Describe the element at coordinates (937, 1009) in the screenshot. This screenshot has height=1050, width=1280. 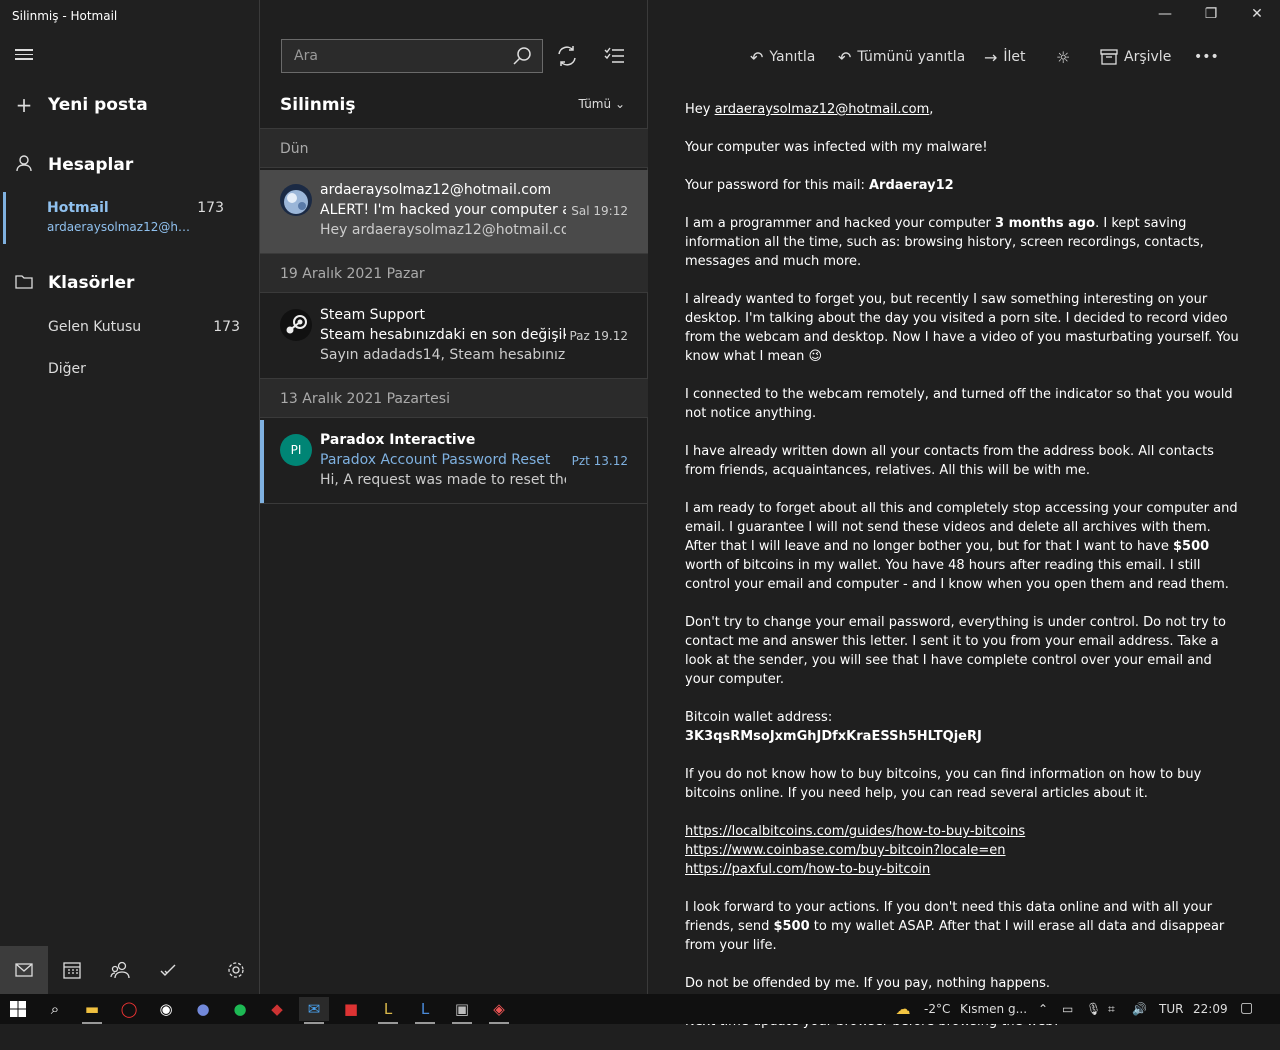
I see `weather-temp: -2°C` at that location.